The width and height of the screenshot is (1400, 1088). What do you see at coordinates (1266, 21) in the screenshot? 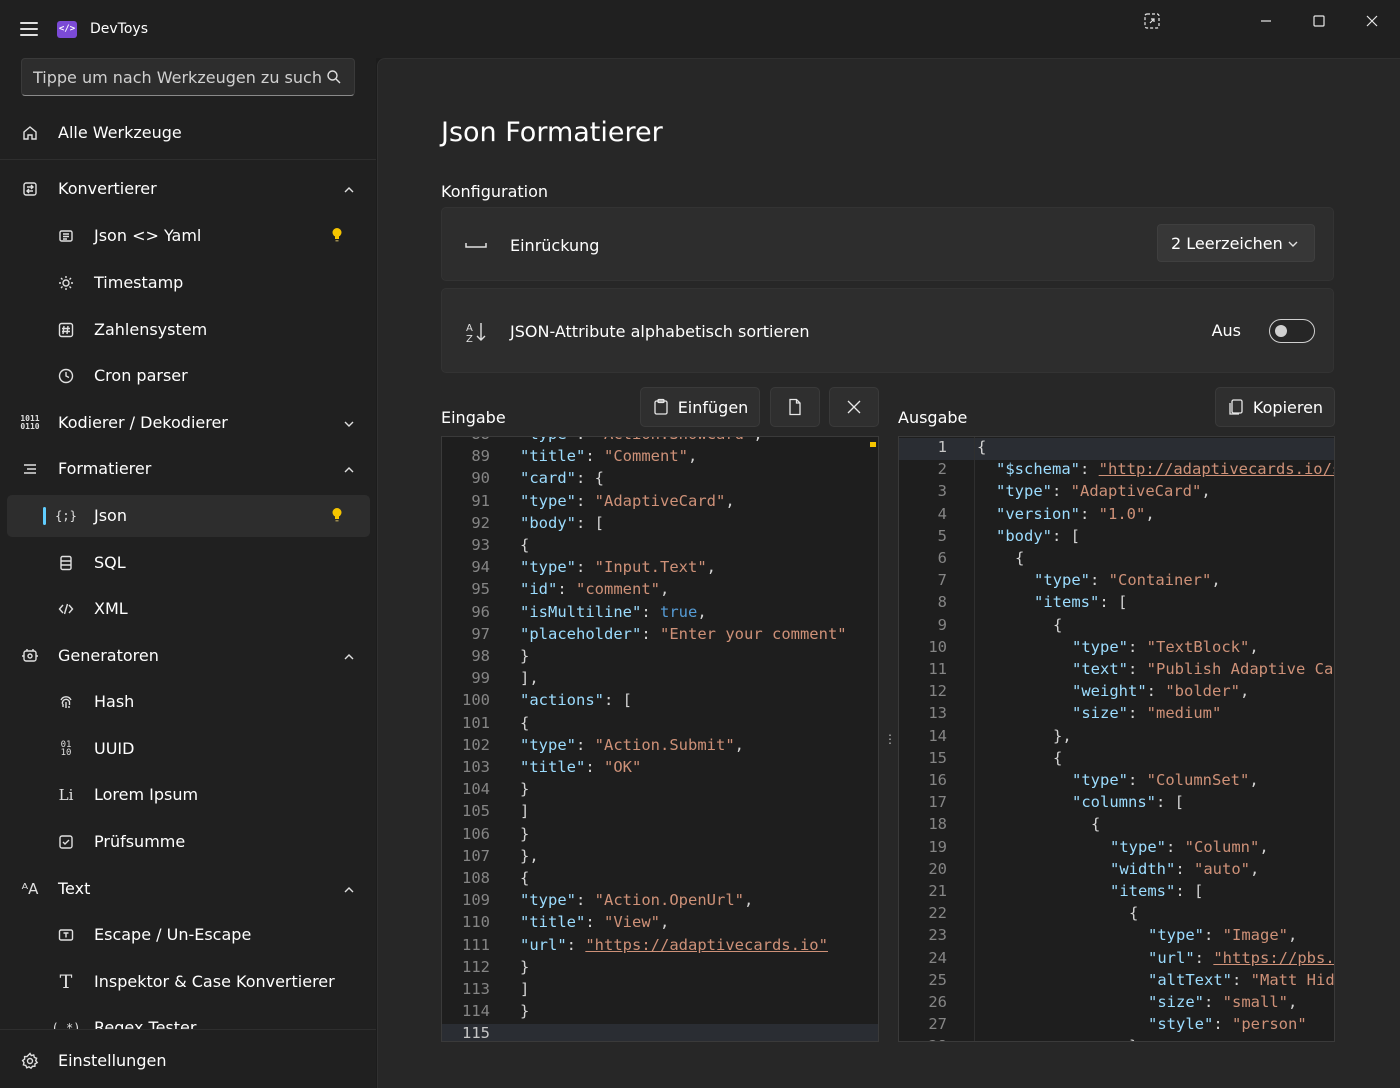
I see `minimize-icon` at bounding box center [1266, 21].